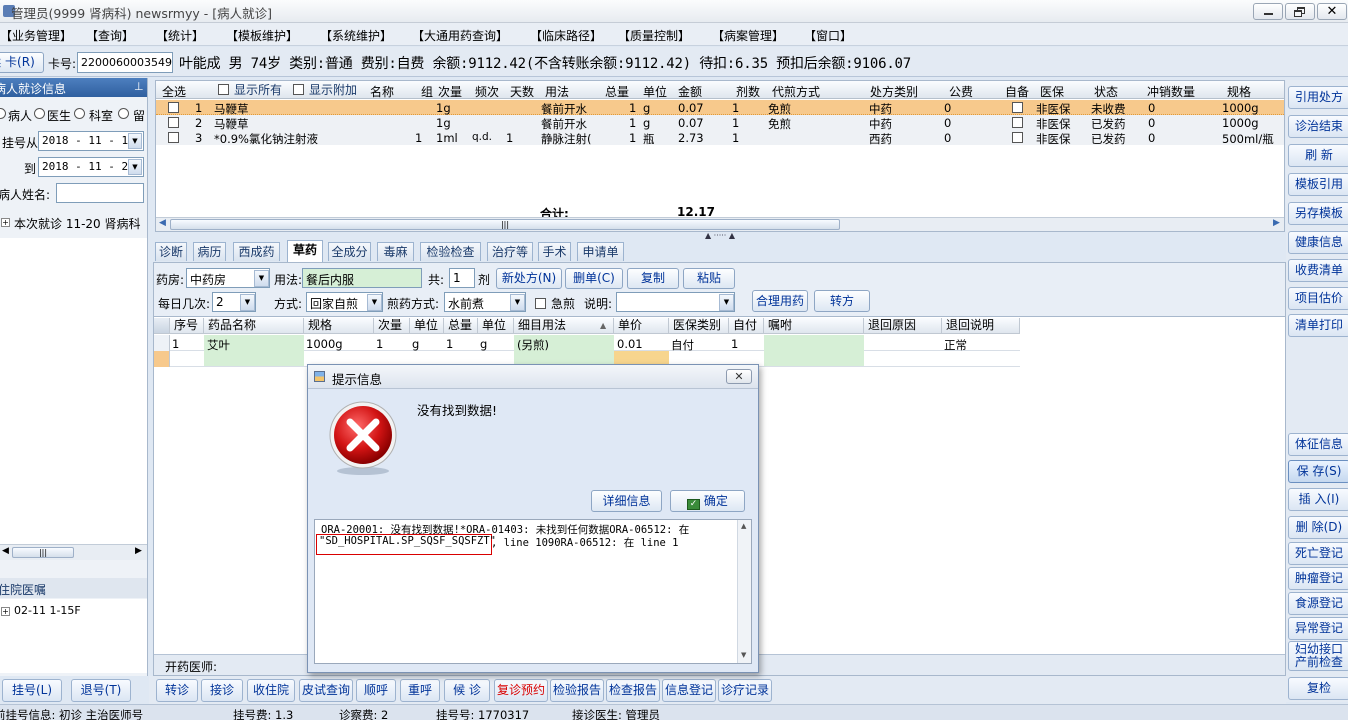 Image resolution: width=1348 pixels, height=720 pixels. I want to click on radio-patient, so click(3, 113).